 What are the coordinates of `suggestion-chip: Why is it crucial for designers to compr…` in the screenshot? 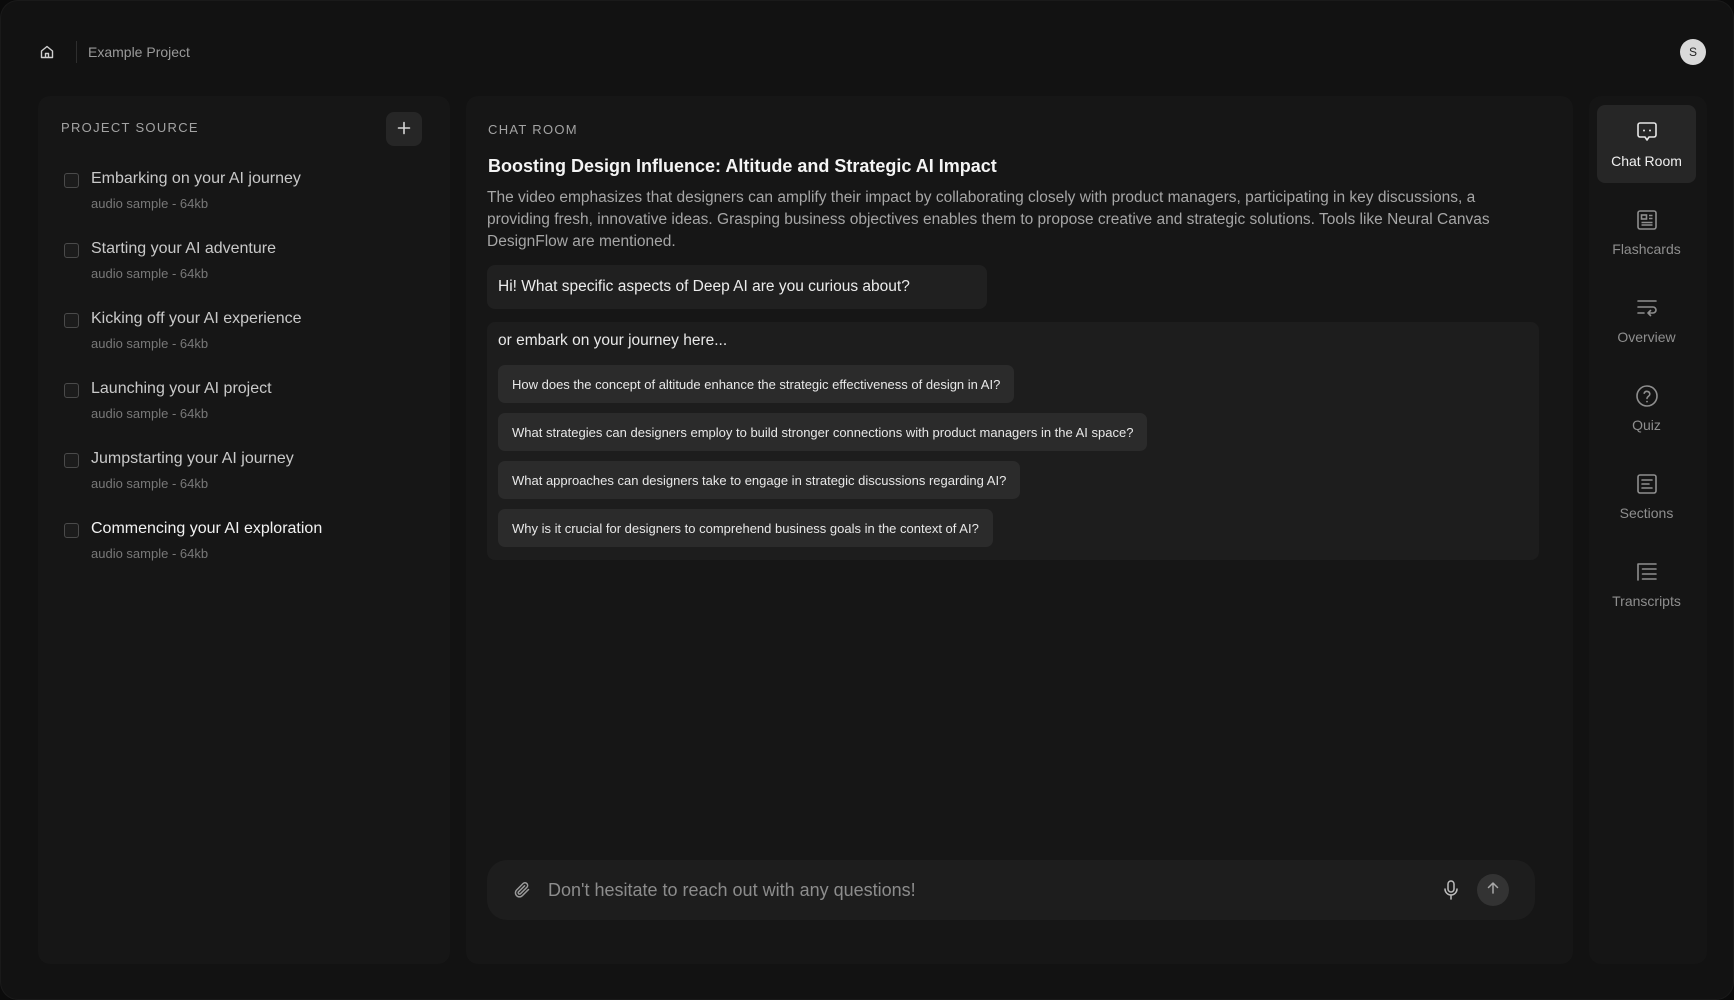 It's located at (745, 528).